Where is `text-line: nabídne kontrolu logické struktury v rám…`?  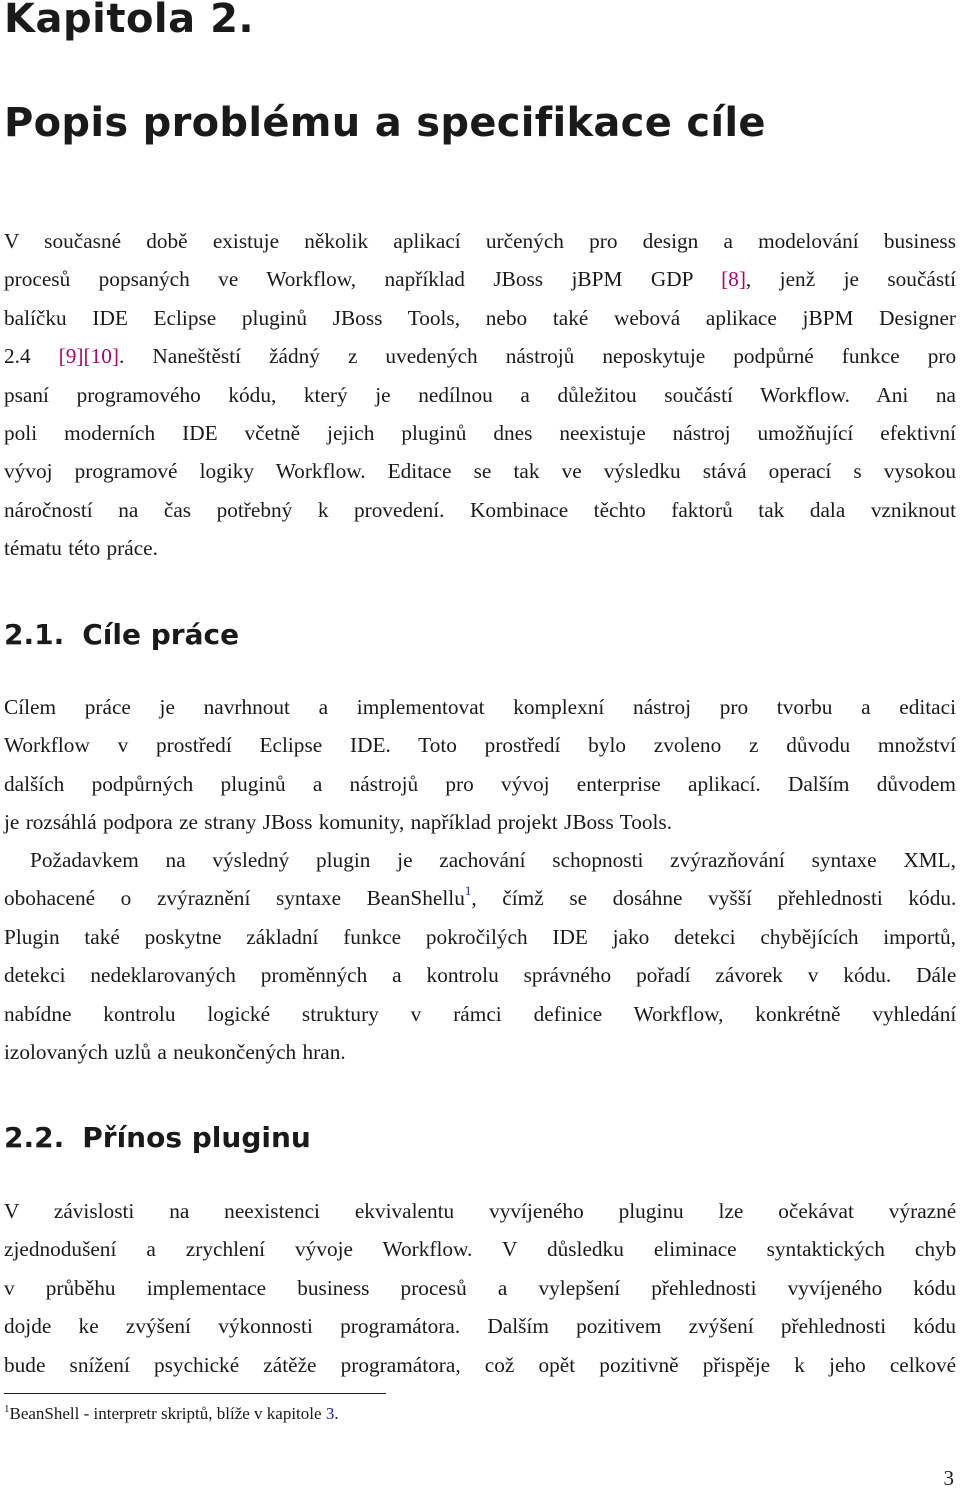 text-line: nabídne kontrolu logické struktury v rám… is located at coordinates (480, 1013).